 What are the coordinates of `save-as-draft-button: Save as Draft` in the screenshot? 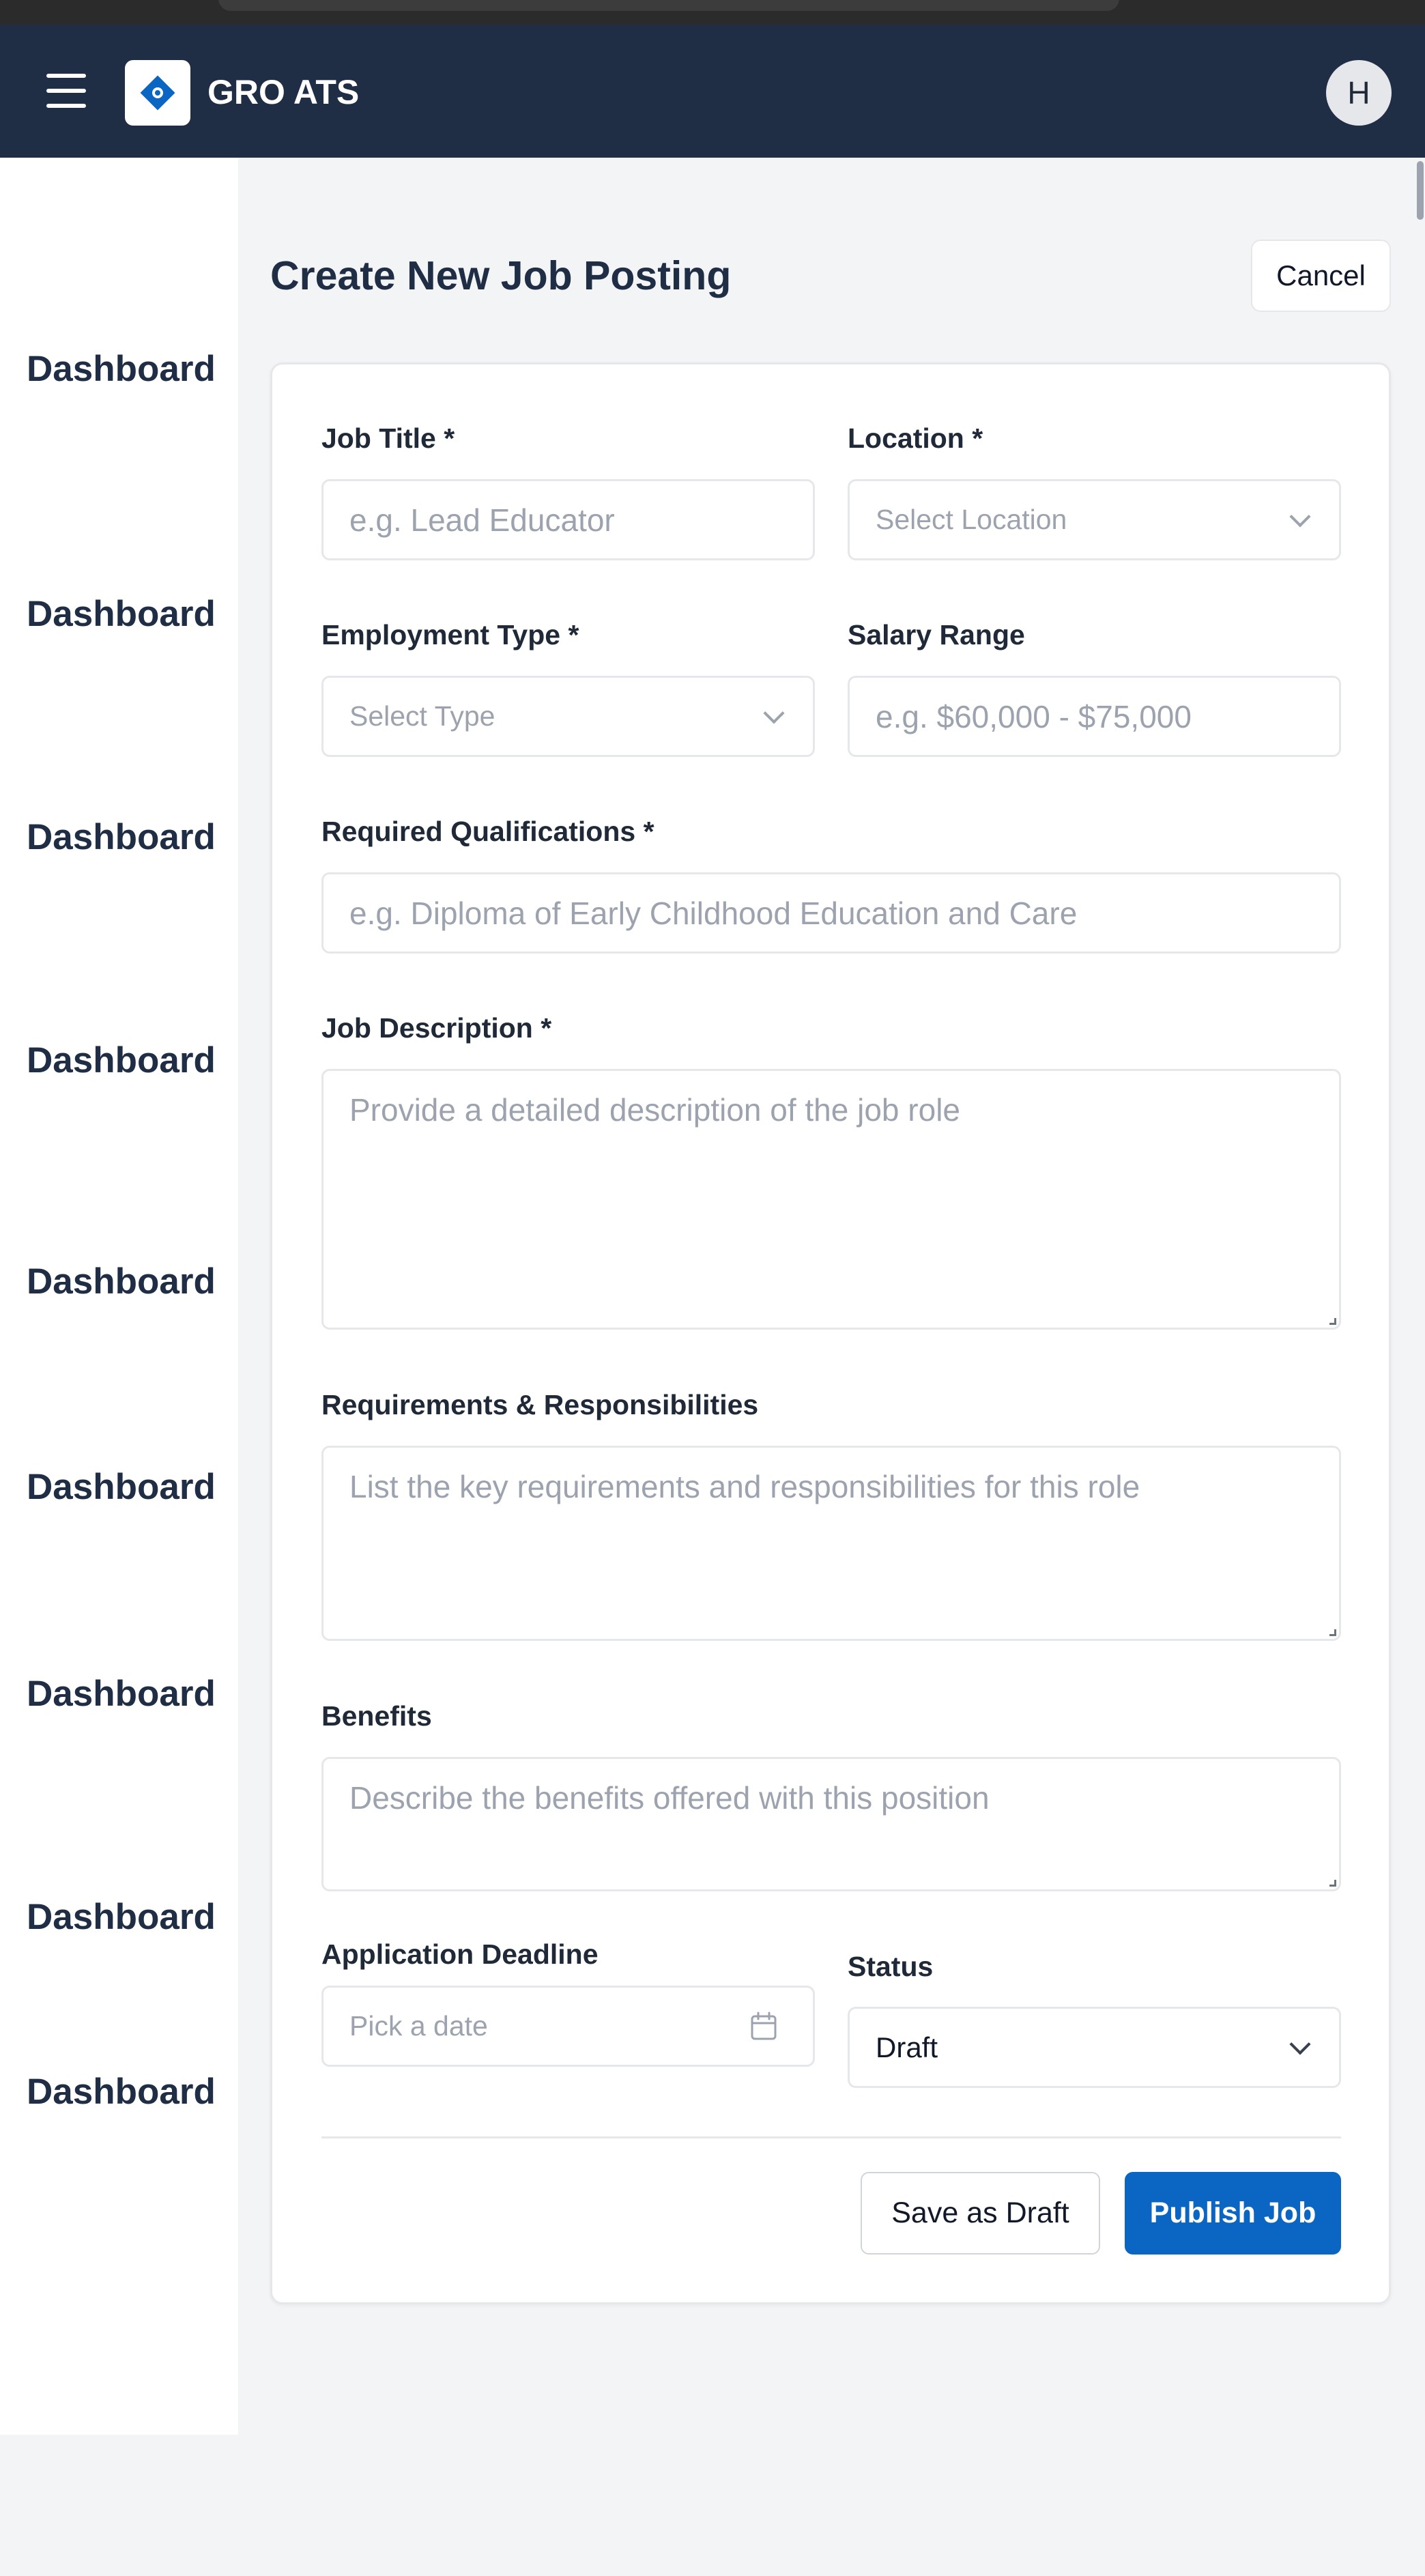 It's located at (980, 2213).